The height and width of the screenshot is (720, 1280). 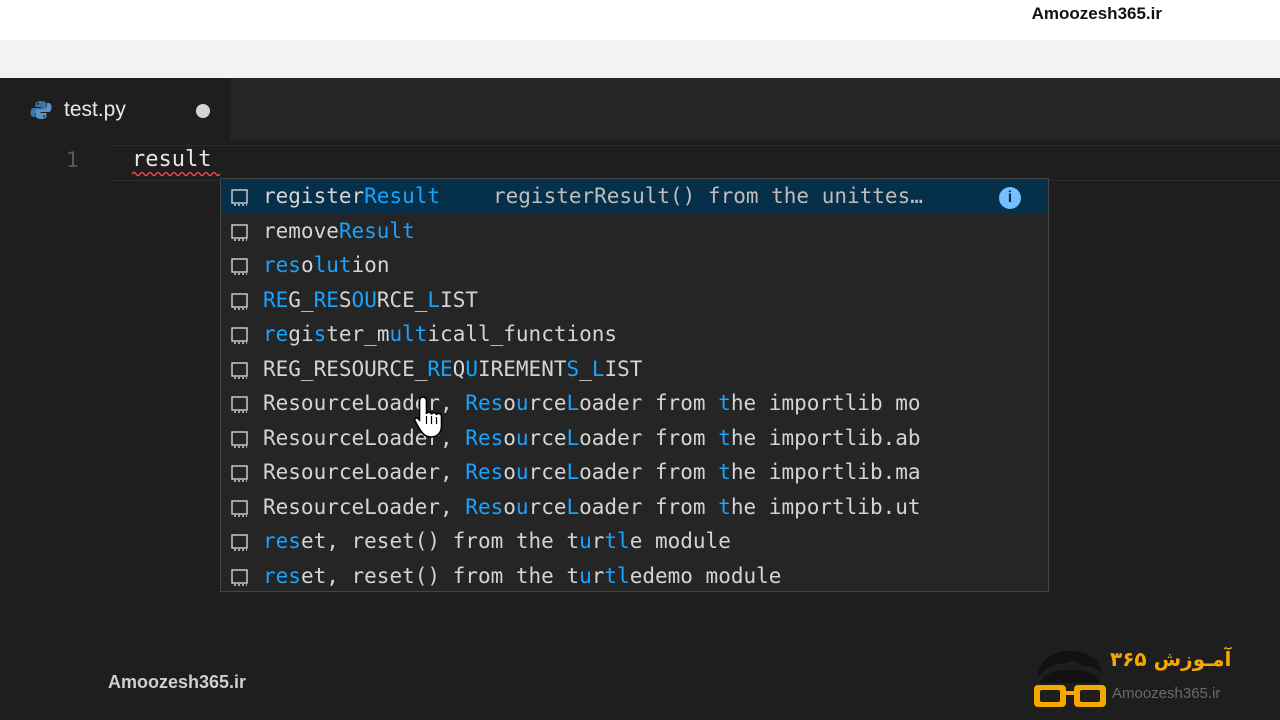 I want to click on glasses-mascot-icon, so click(x=1070, y=679).